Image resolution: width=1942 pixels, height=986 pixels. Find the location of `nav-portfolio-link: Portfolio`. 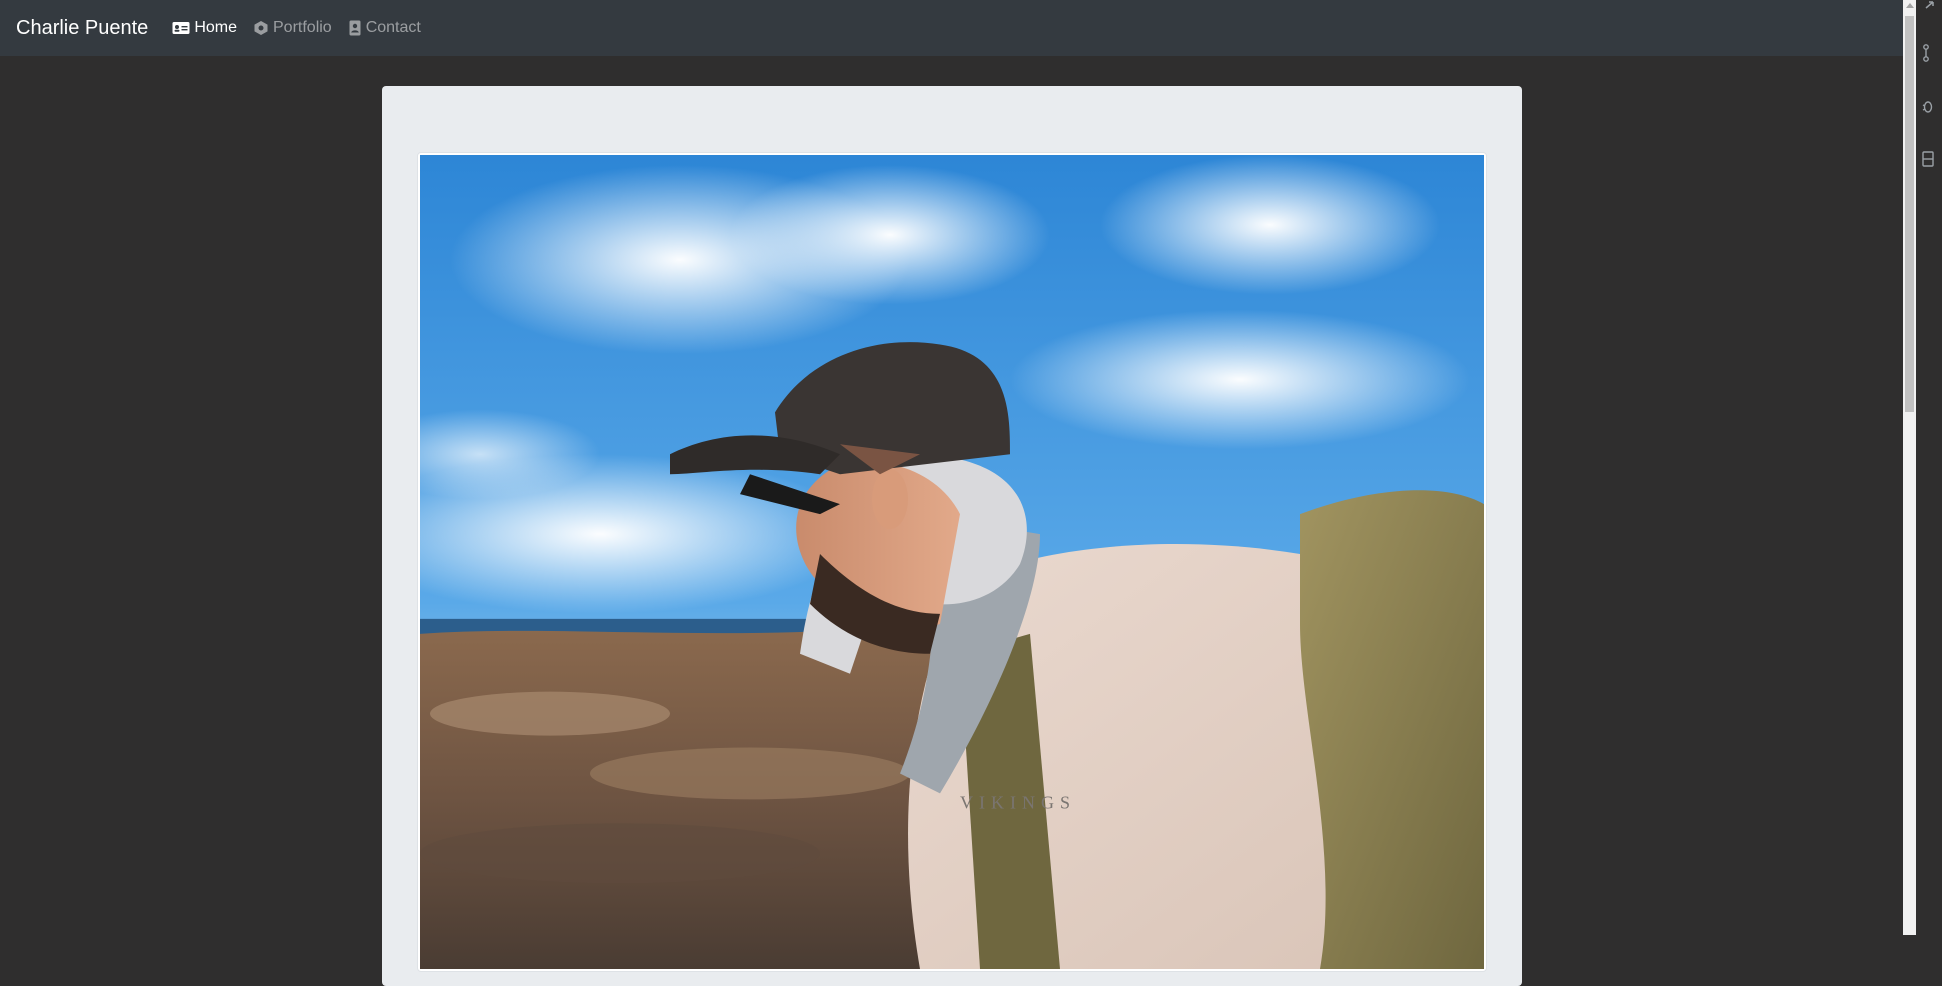

nav-portfolio-link: Portfolio is located at coordinates (292, 28).